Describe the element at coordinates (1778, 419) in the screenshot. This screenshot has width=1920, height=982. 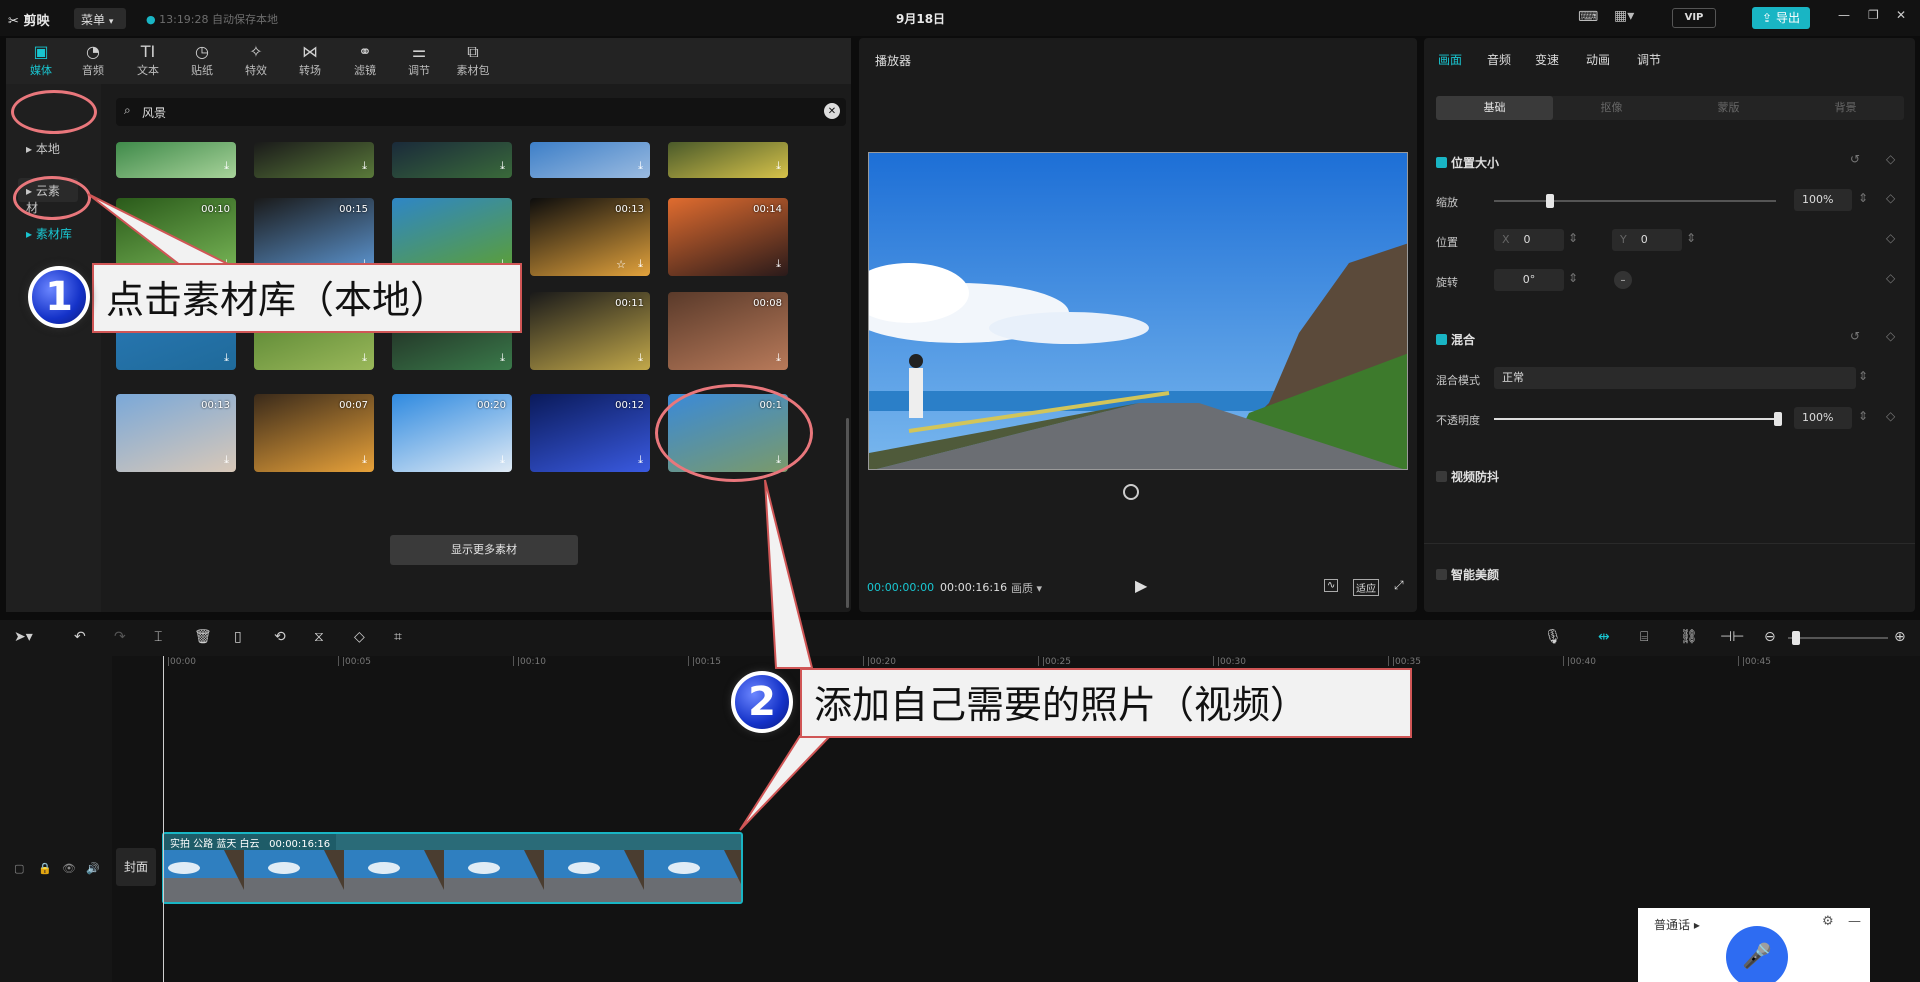
I see `opacity-slider-knob` at that location.